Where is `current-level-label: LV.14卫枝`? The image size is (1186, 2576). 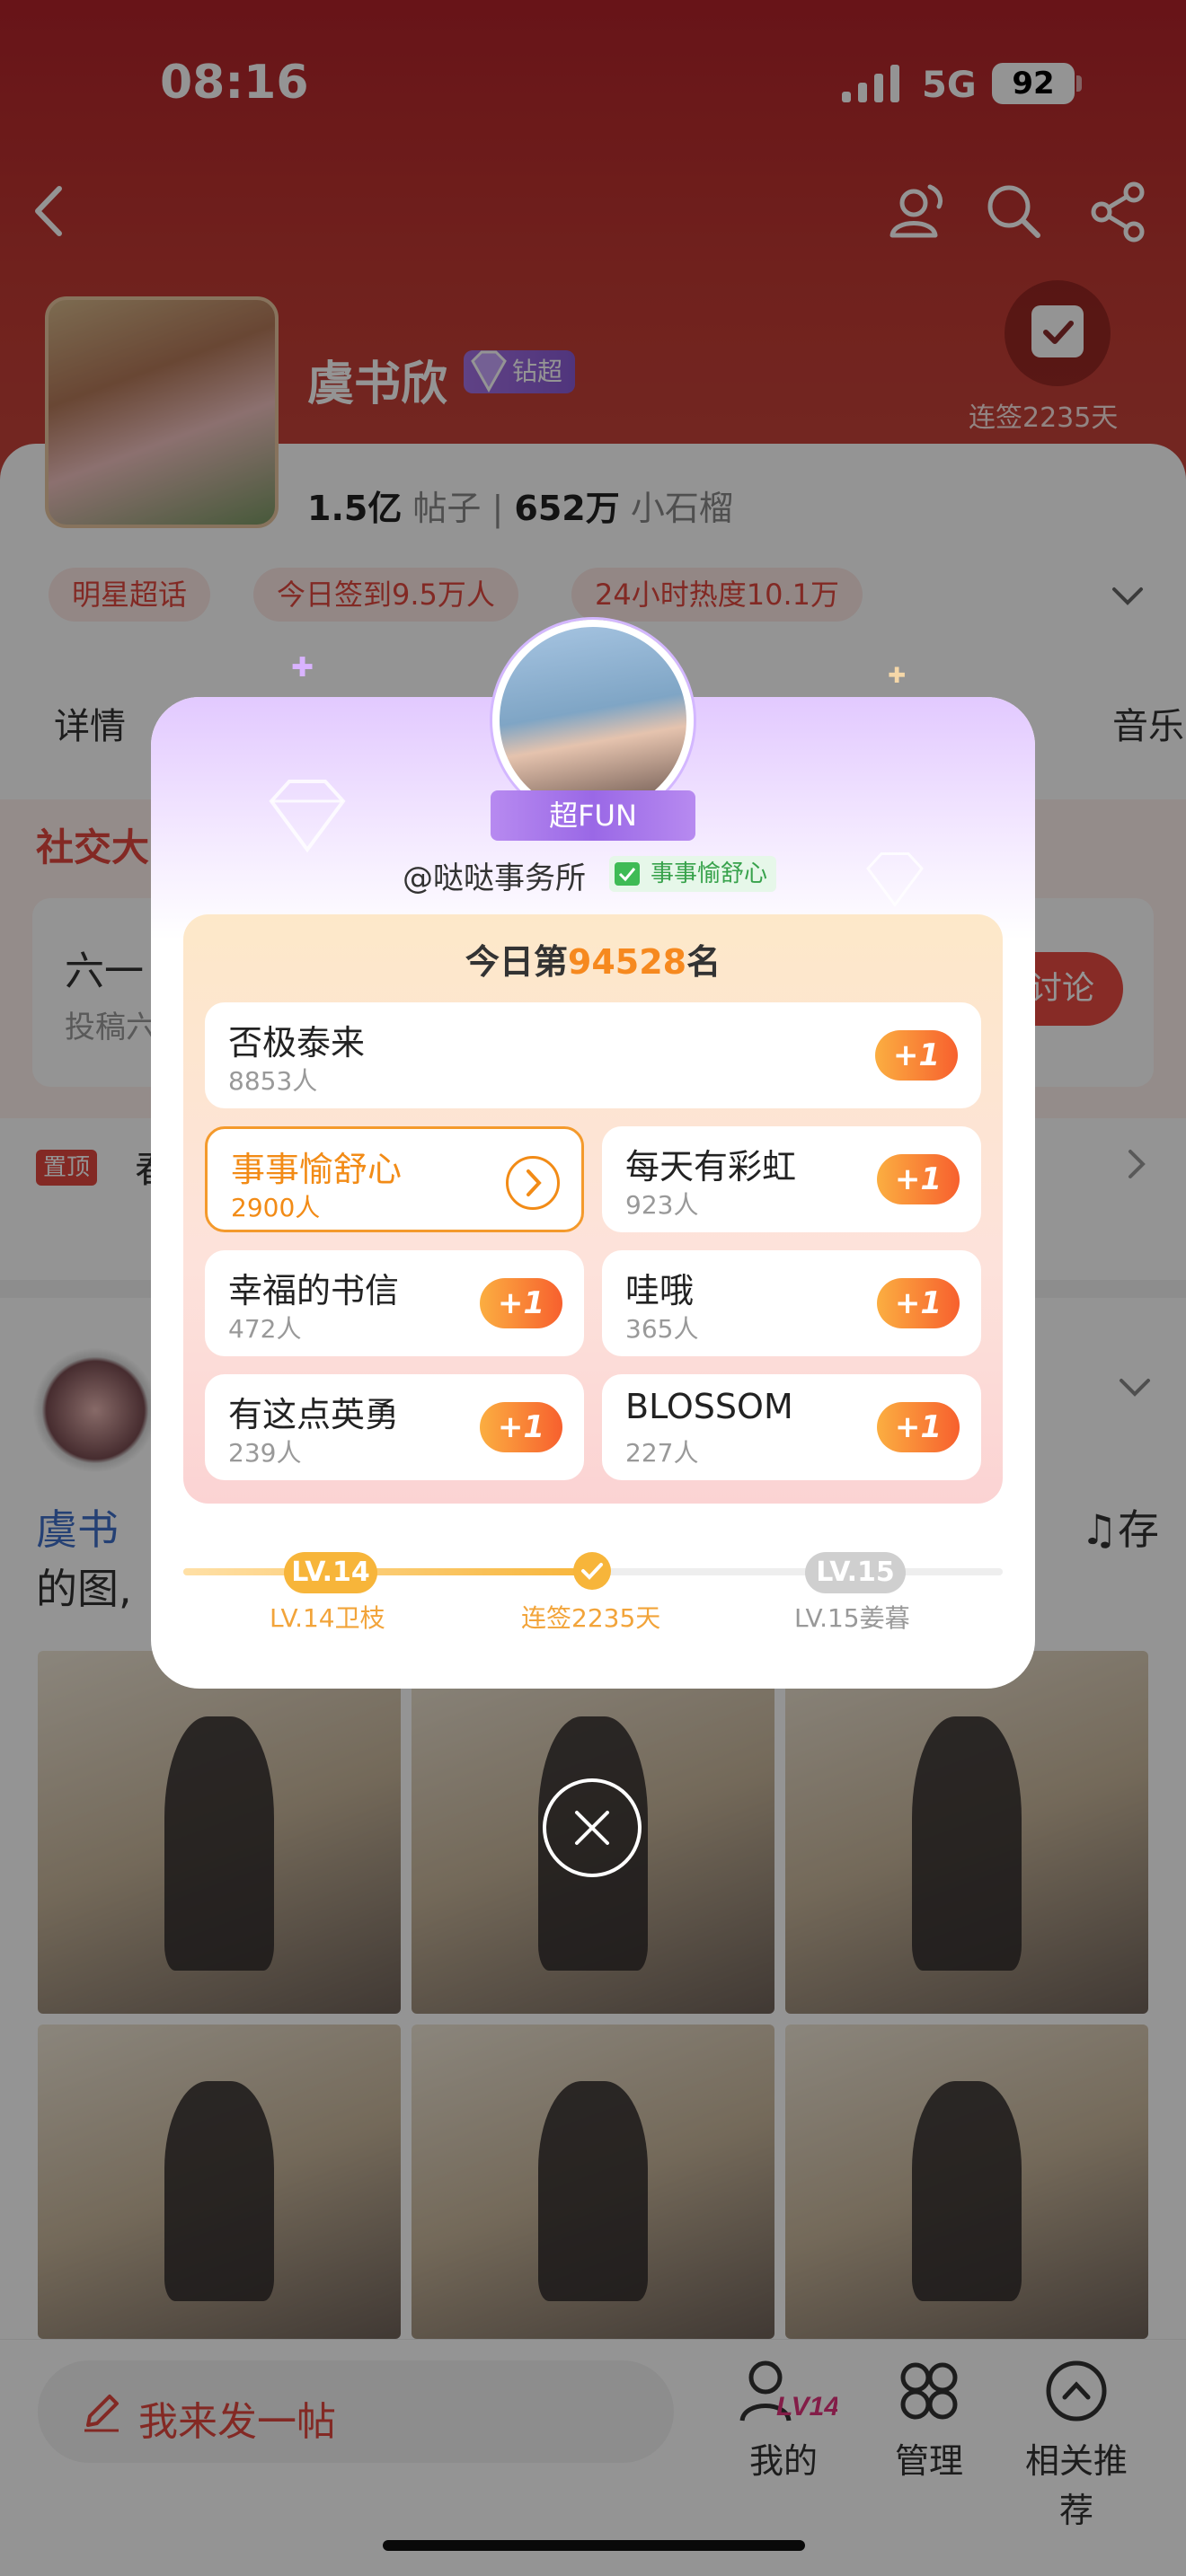 current-level-label: LV.14卫枝 is located at coordinates (327, 1618).